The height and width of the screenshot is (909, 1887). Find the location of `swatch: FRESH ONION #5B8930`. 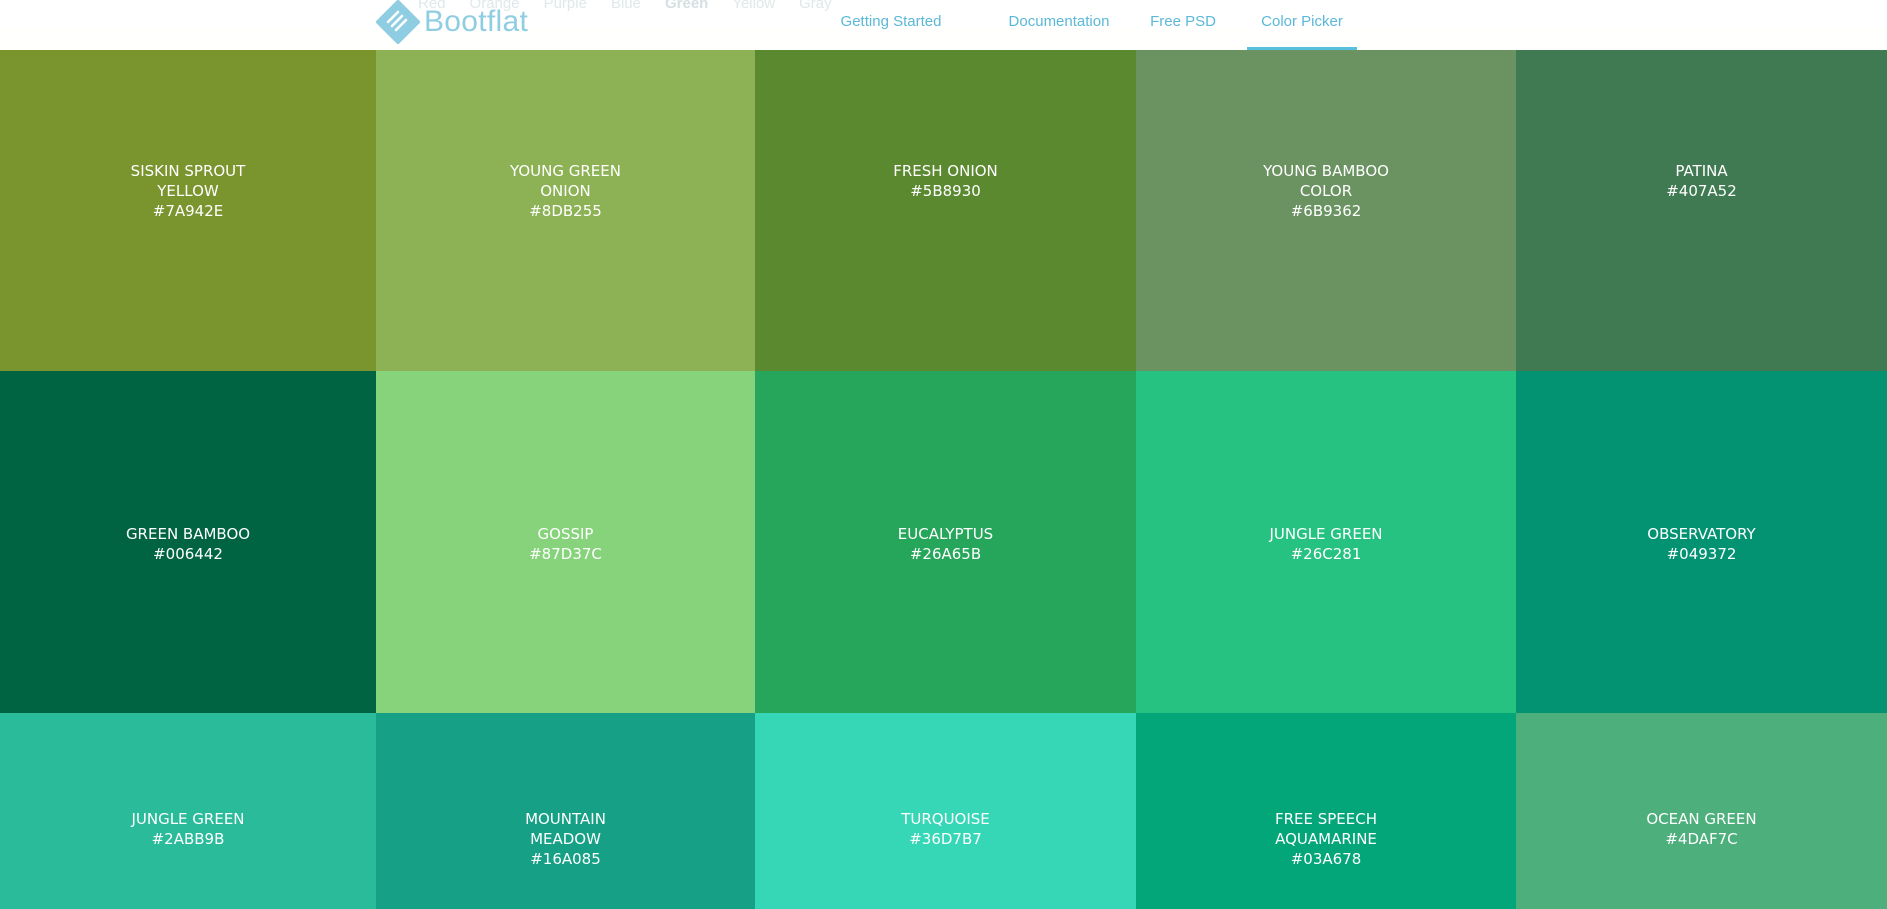

swatch: FRESH ONION #5B8930 is located at coordinates (945, 210).